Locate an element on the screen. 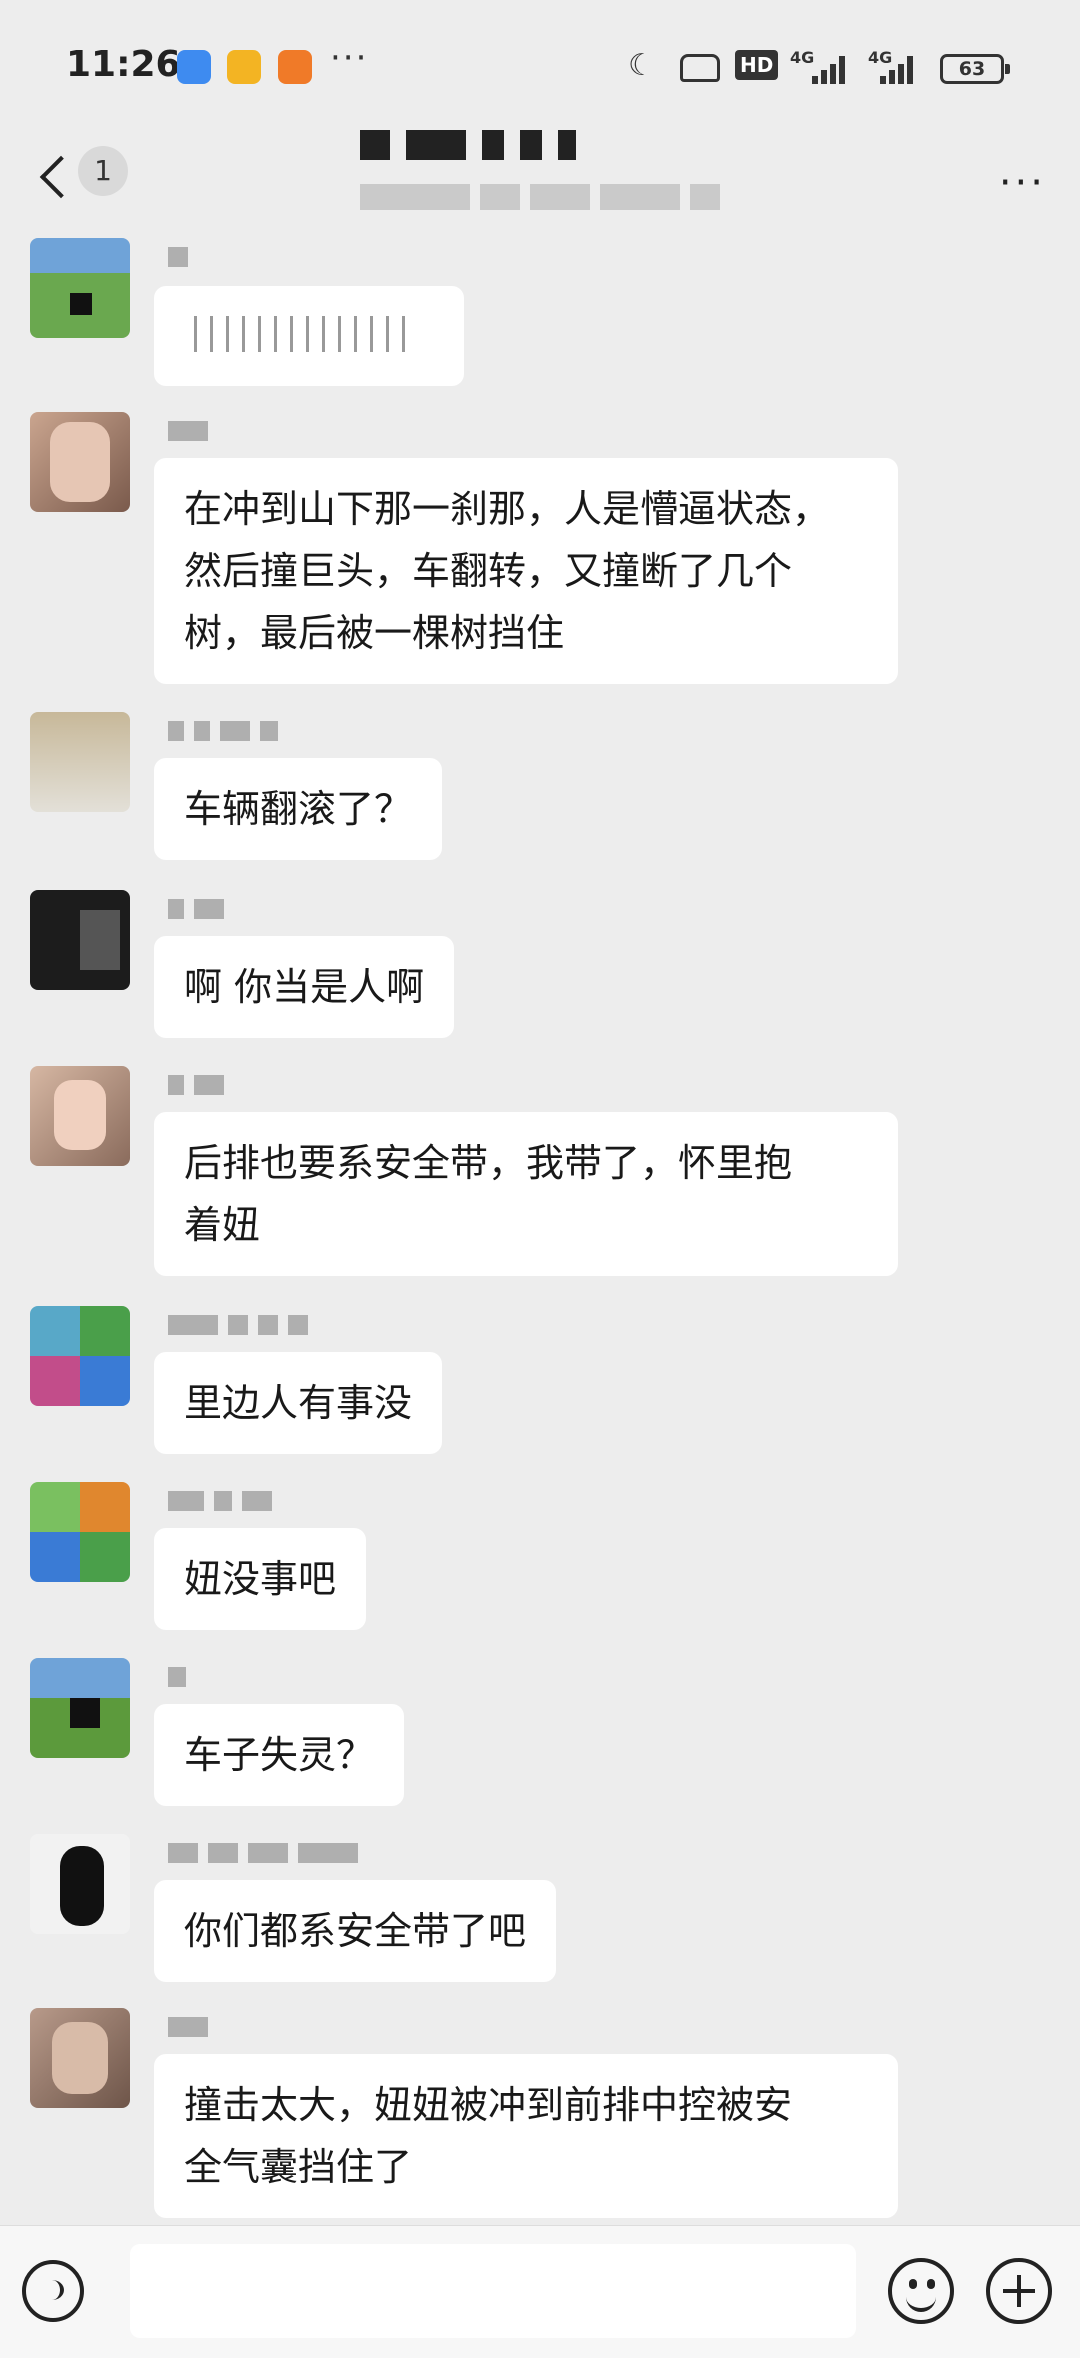 Image resolution: width=1080 pixels, height=2358 pixels. network-type-icon: 4G is located at coordinates (802, 57).